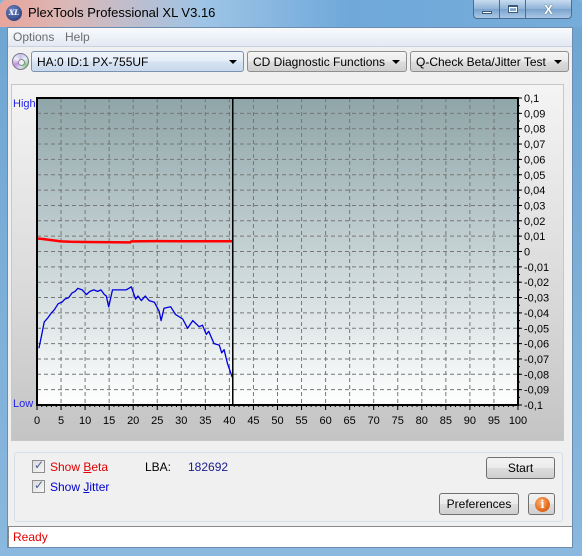  What do you see at coordinates (37, 421) in the screenshot?
I see `x-tick-label: 0` at bounding box center [37, 421].